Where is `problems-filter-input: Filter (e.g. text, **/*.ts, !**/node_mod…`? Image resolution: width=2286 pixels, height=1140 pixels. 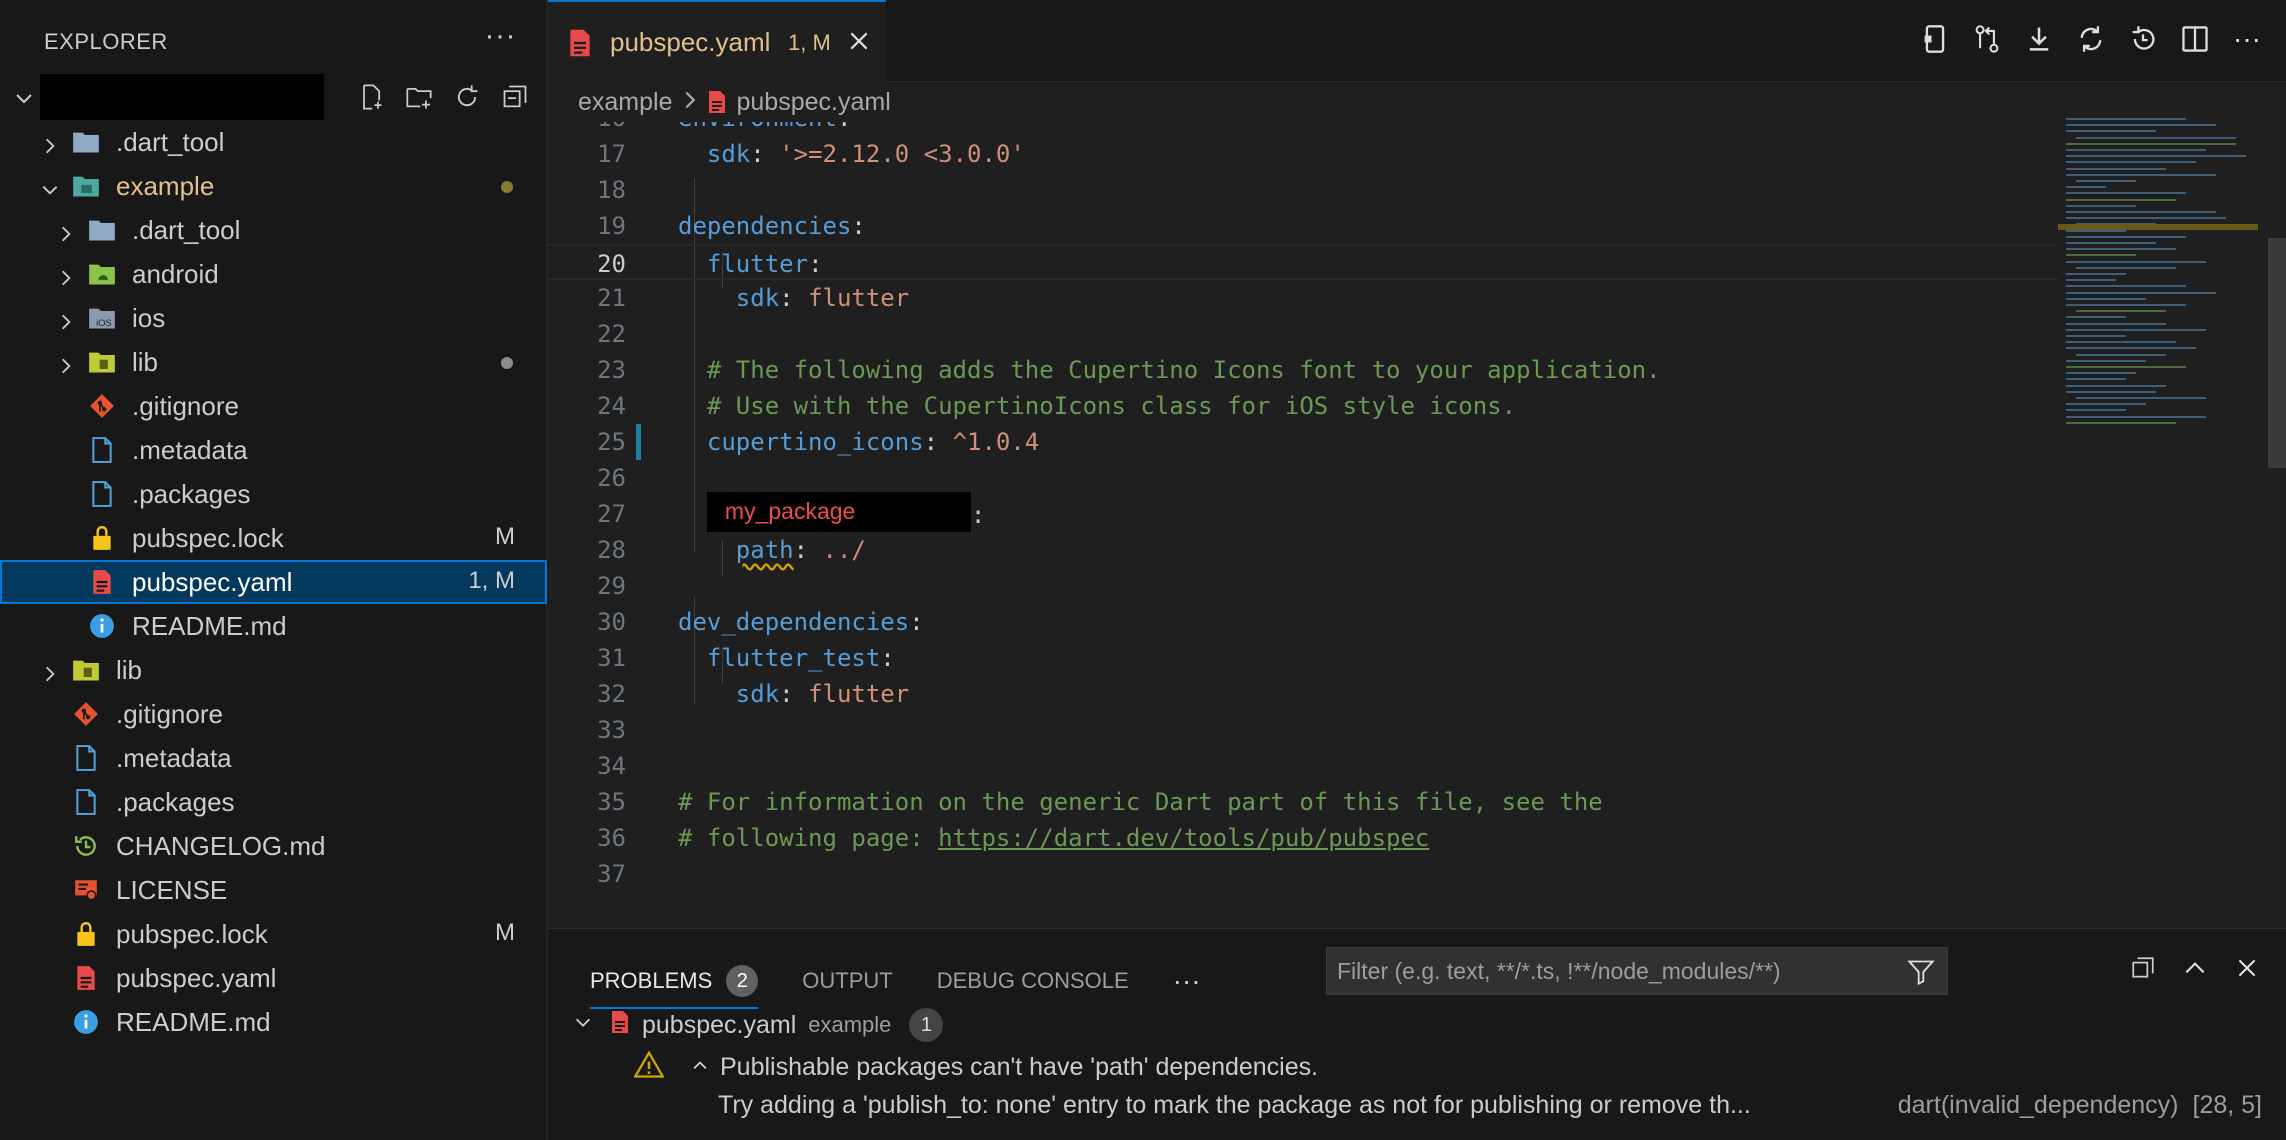 problems-filter-input: Filter (e.g. text, **/*.ts, !**/node_mod… is located at coordinates (1637, 971).